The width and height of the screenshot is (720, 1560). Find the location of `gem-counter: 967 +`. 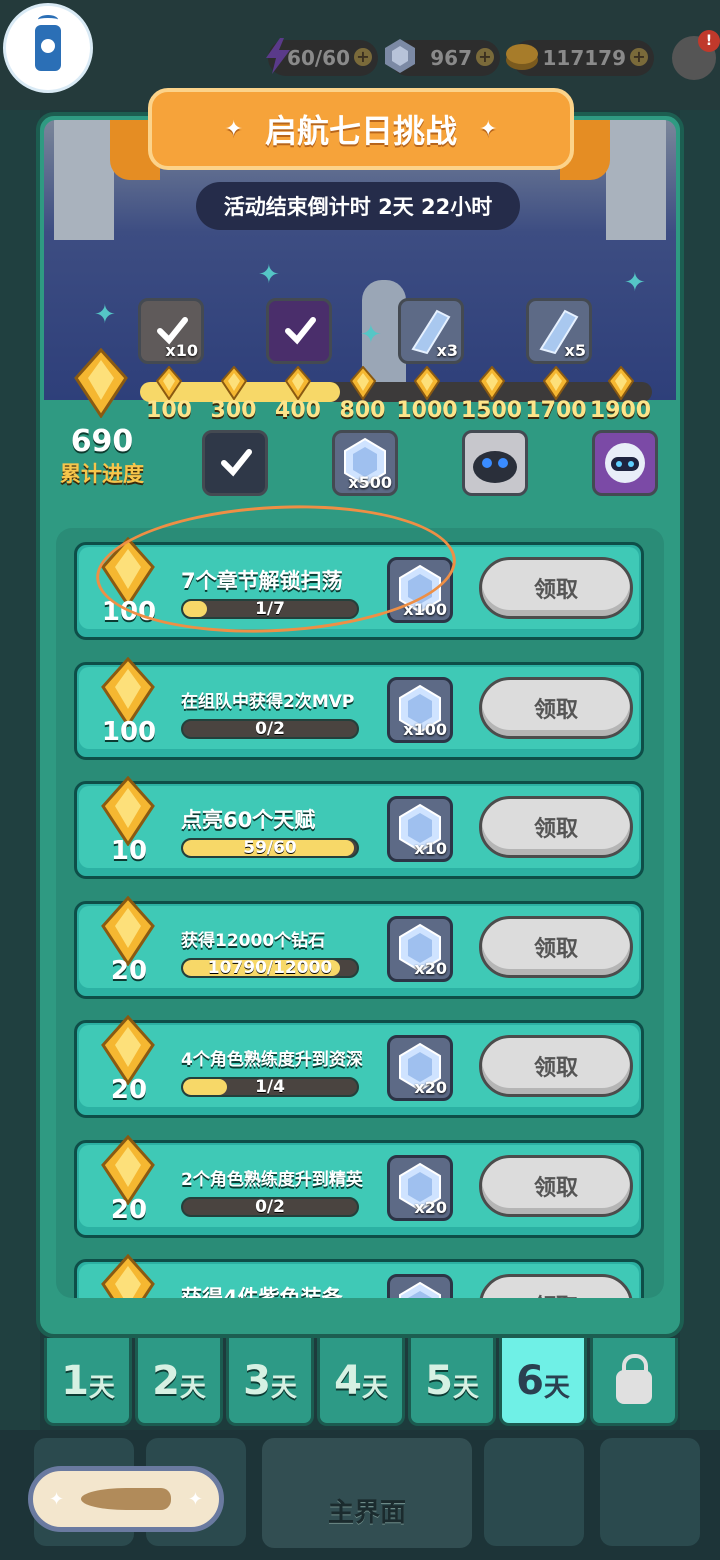

gem-counter: 967 + is located at coordinates (442, 57).